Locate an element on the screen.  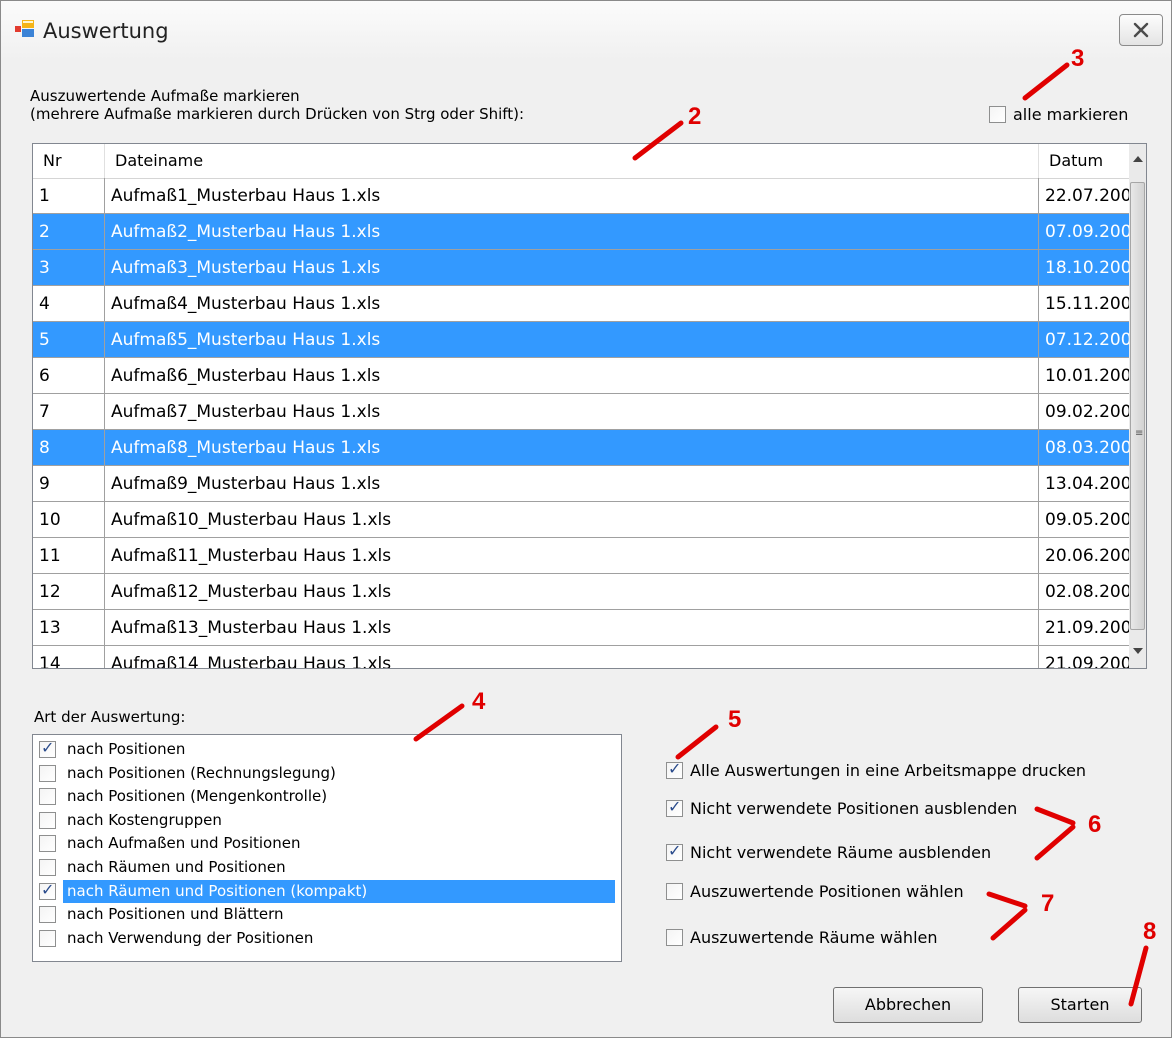
callout-number-3: 3 is located at coordinates (1078, 58).